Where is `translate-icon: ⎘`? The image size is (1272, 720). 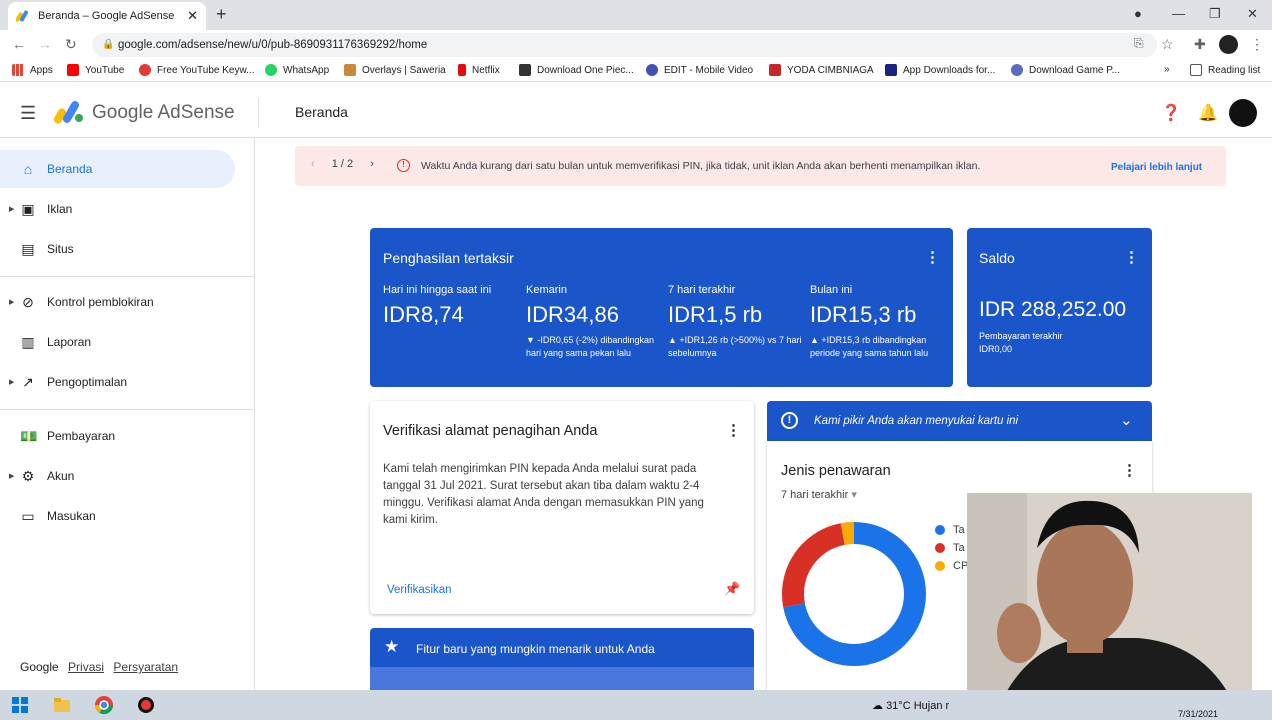 translate-icon: ⎘ is located at coordinates (1139, 43).